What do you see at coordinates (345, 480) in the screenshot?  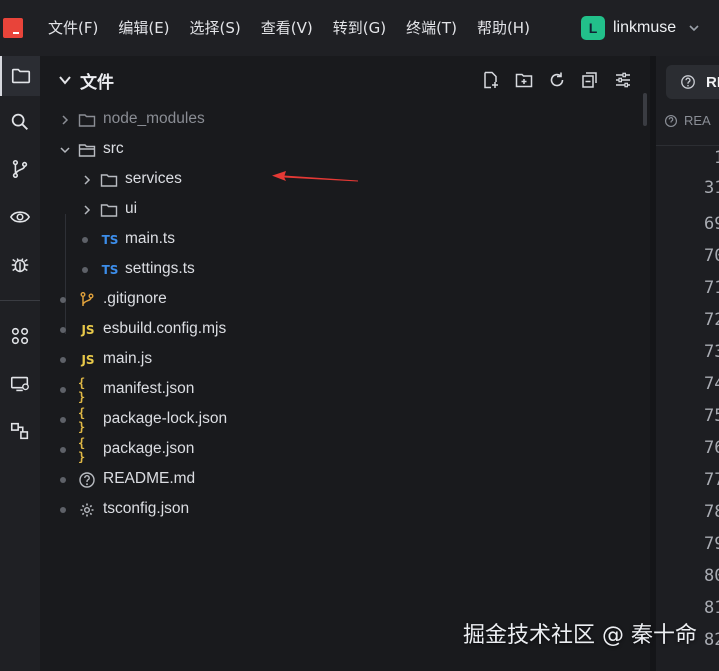 I see `tree-item-readme: README.md` at bounding box center [345, 480].